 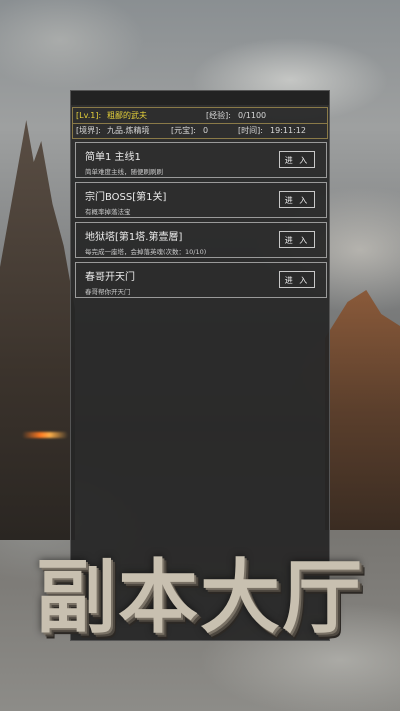 What do you see at coordinates (362, 410) in the screenshot?
I see `background-mountain-right` at bounding box center [362, 410].